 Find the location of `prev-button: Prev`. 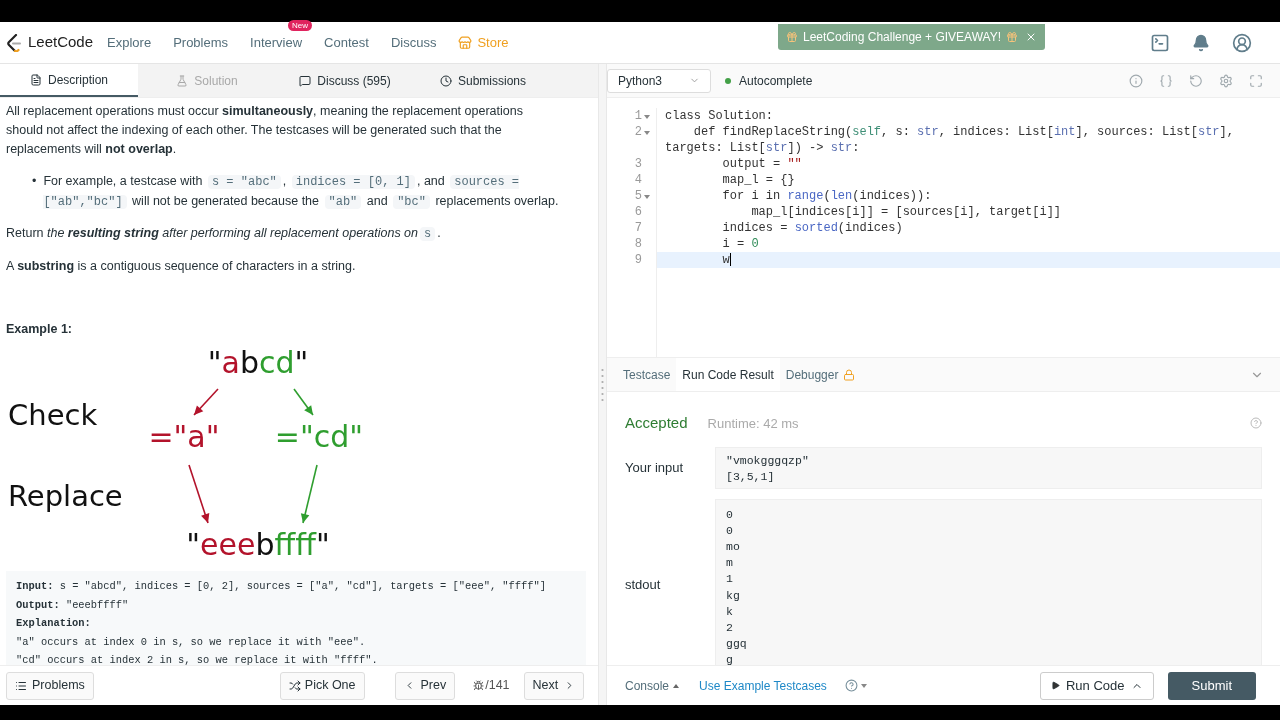

prev-button: Prev is located at coordinates (425, 685).